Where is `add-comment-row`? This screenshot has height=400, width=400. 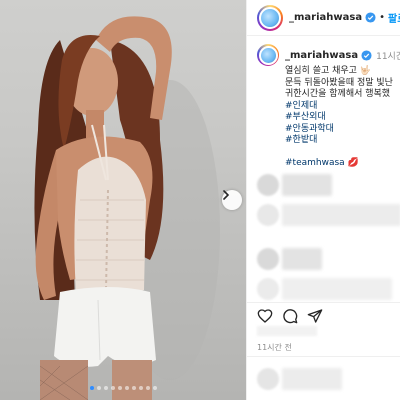 add-comment-row is located at coordinates (323, 378).